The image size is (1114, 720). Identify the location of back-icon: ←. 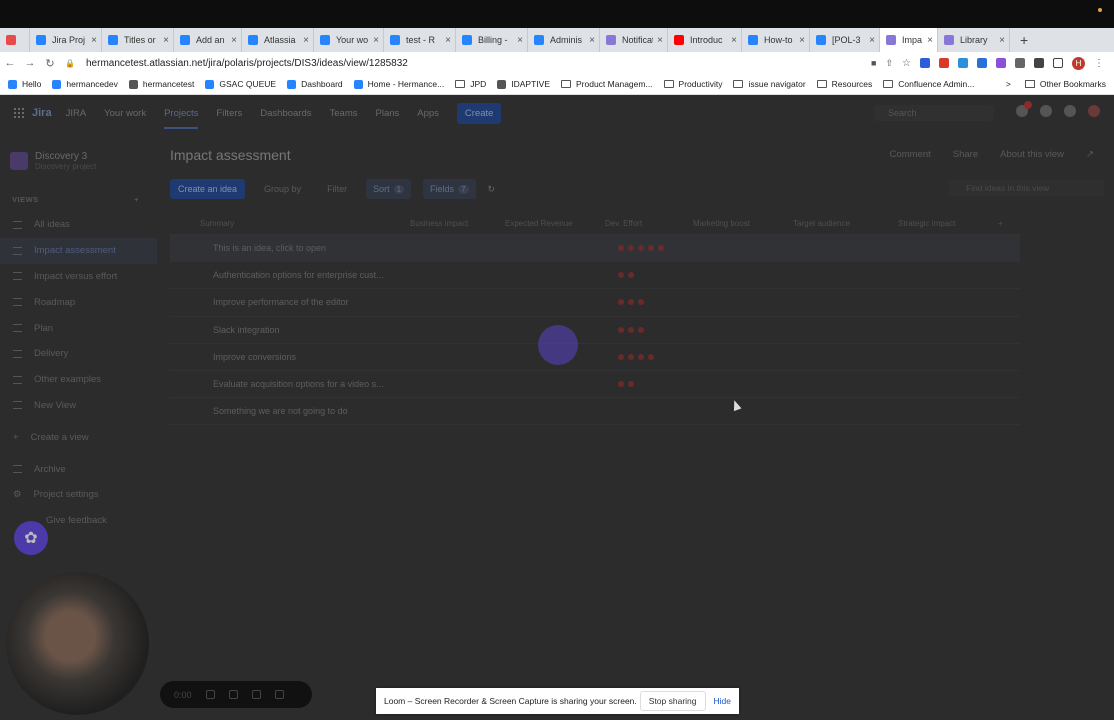
(10, 63).